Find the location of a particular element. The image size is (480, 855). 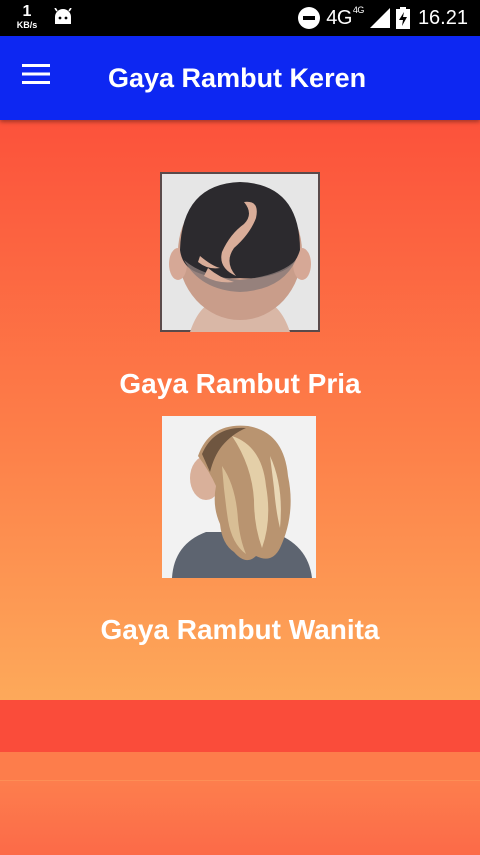

hamburger-menu-icon is located at coordinates (36, 74).